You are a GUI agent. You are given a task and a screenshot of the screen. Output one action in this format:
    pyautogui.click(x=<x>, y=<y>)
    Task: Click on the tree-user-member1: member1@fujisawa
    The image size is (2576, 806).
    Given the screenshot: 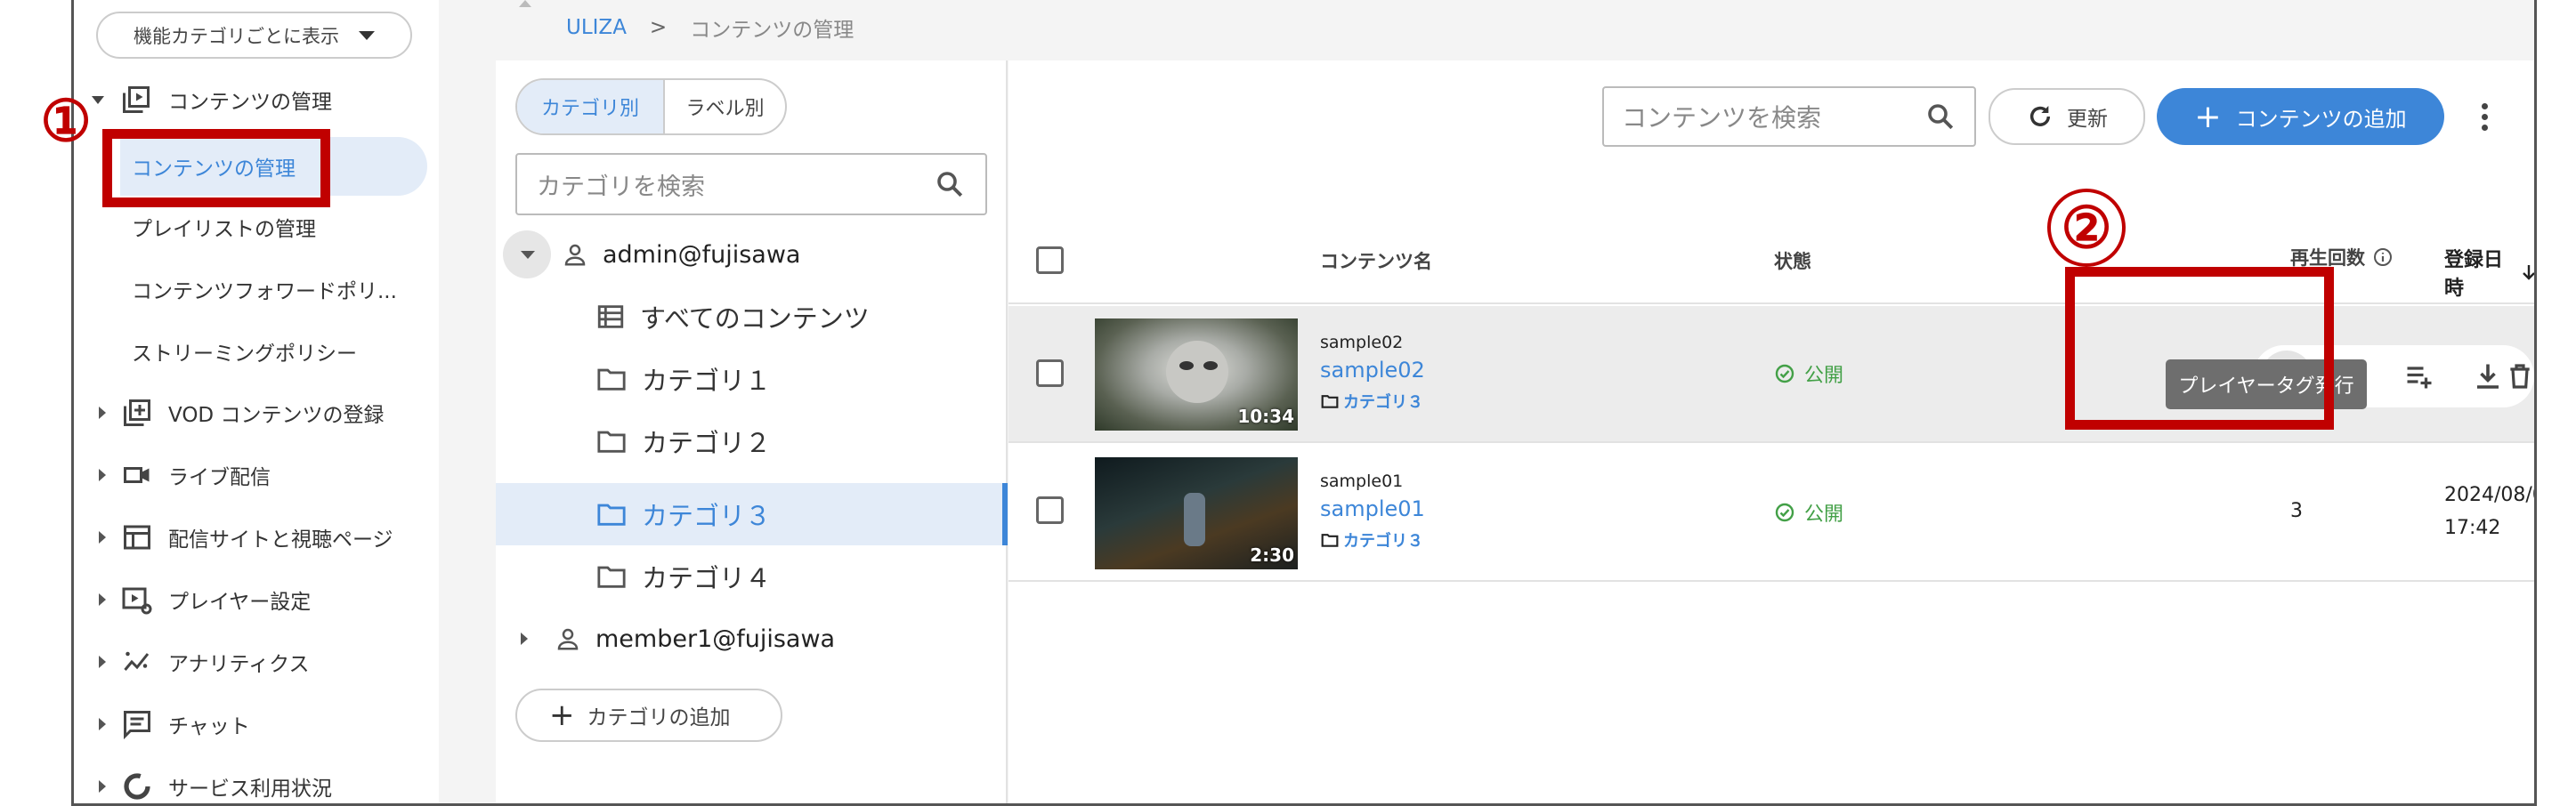 What is the action you would take?
    pyautogui.click(x=678, y=639)
    